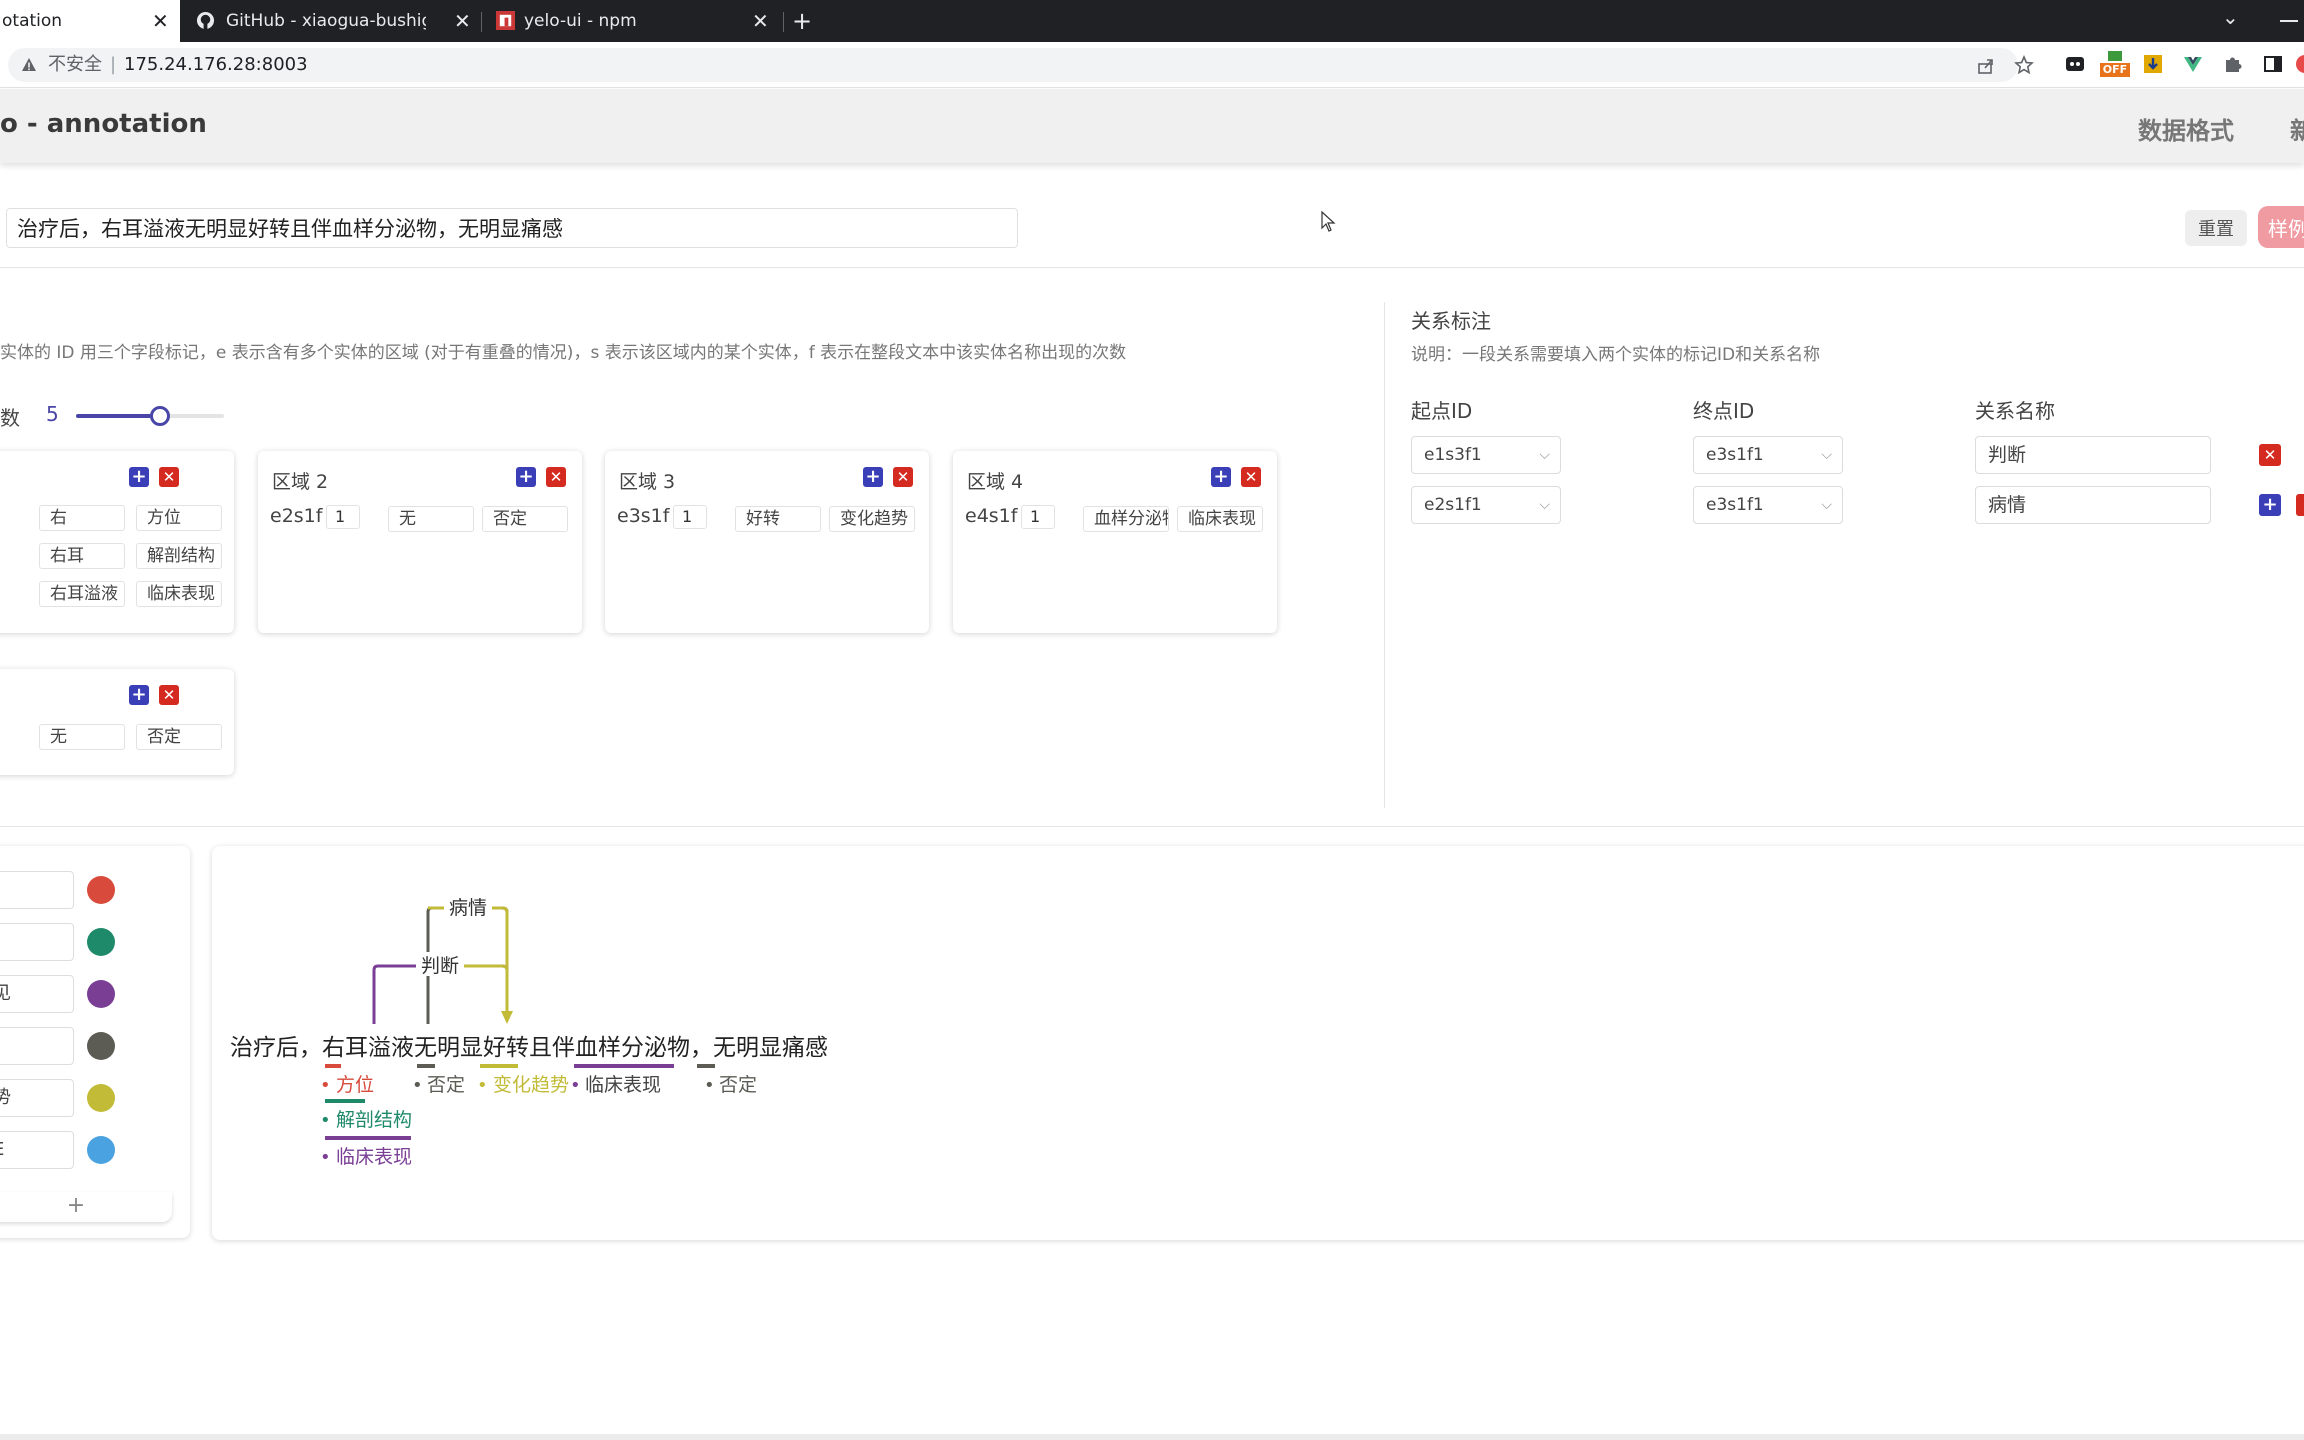 The width and height of the screenshot is (2304, 1440). What do you see at coordinates (1152, 826) in the screenshot?
I see `section-divider` at bounding box center [1152, 826].